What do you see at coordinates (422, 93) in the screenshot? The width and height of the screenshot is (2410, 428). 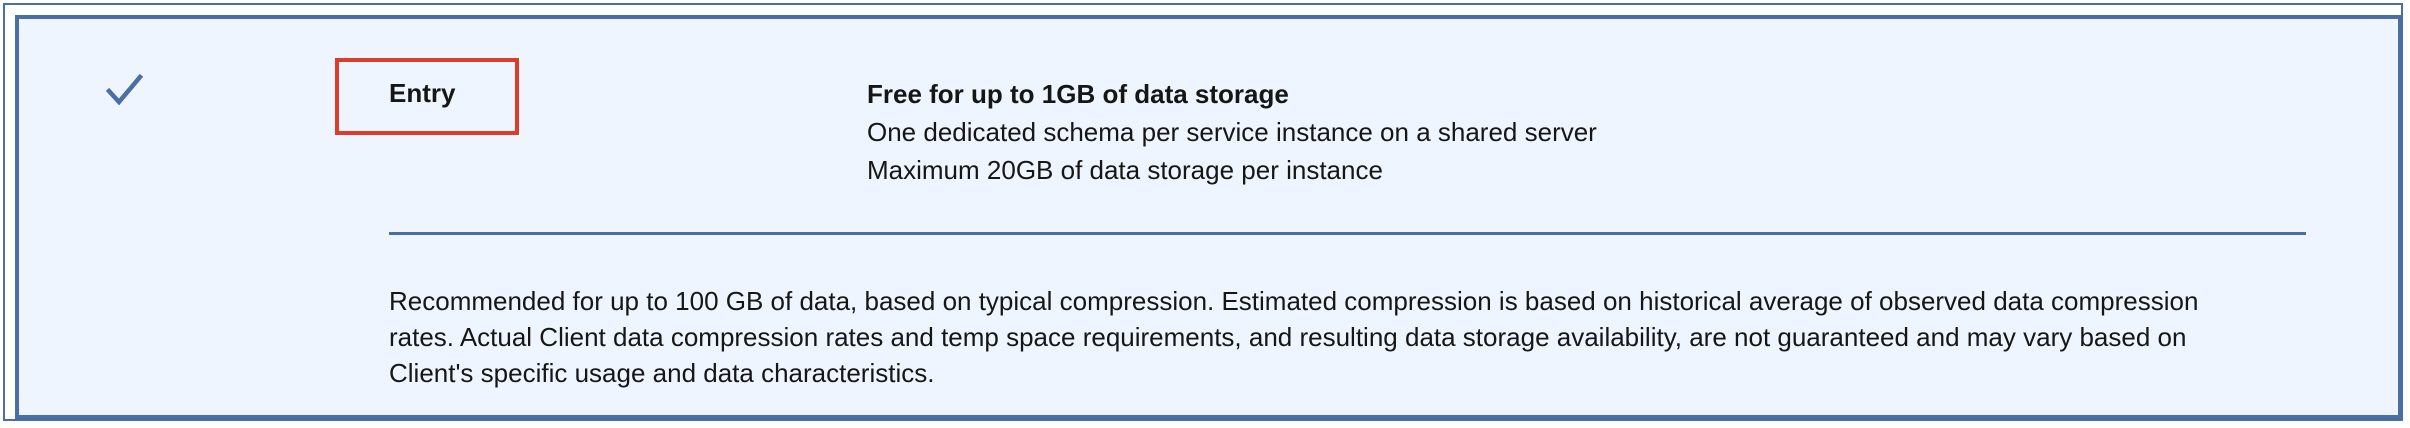 I see `plan-name: Entry` at bounding box center [422, 93].